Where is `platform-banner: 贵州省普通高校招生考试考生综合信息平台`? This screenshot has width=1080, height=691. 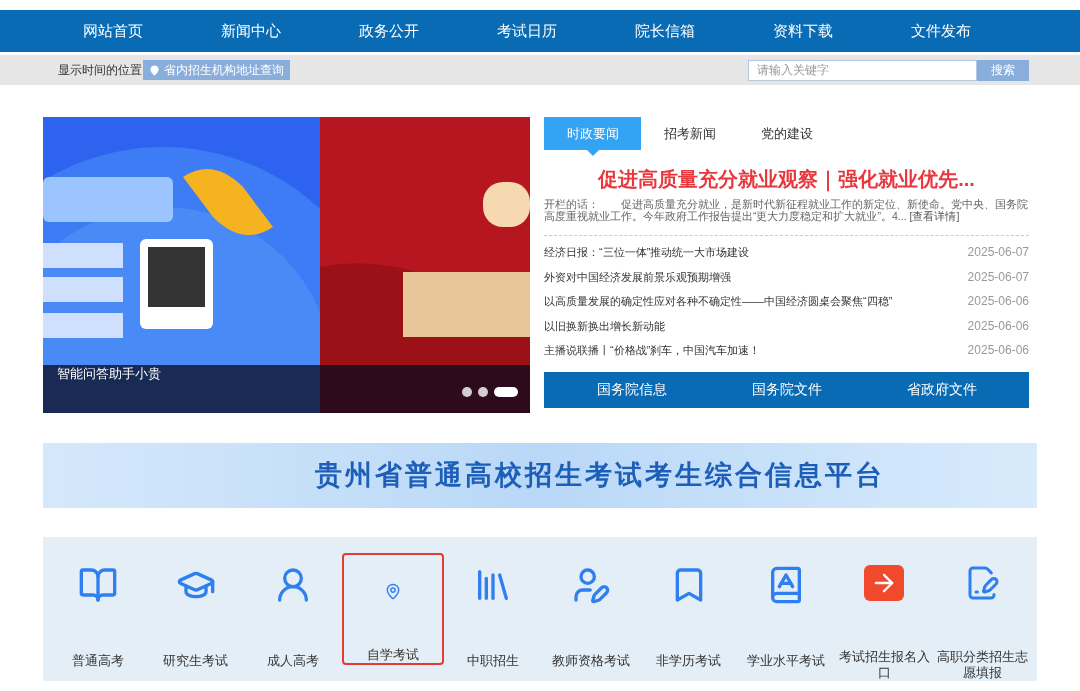 platform-banner: 贵州省普通高校招生考试考生综合信息平台 is located at coordinates (540, 475).